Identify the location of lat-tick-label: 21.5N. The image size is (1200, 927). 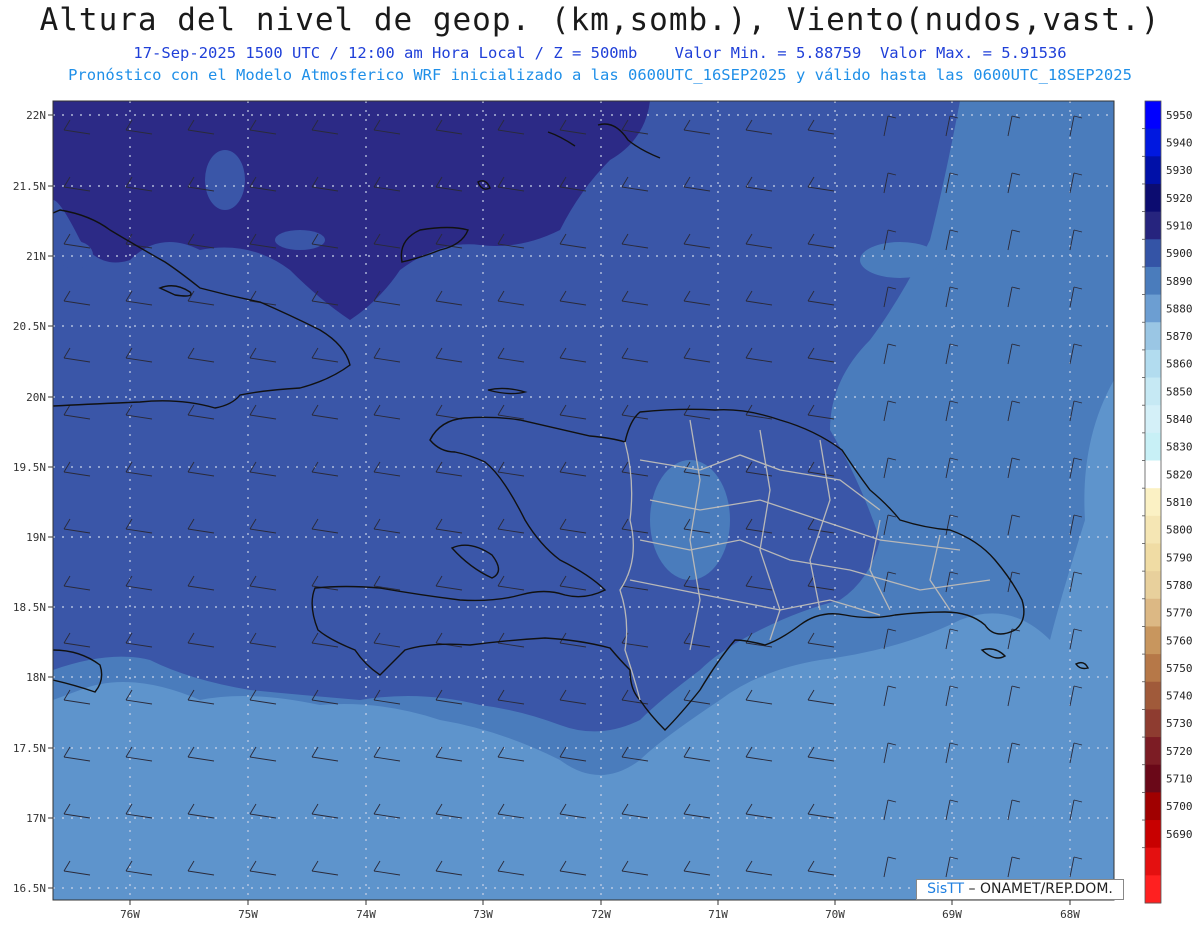
(29, 186).